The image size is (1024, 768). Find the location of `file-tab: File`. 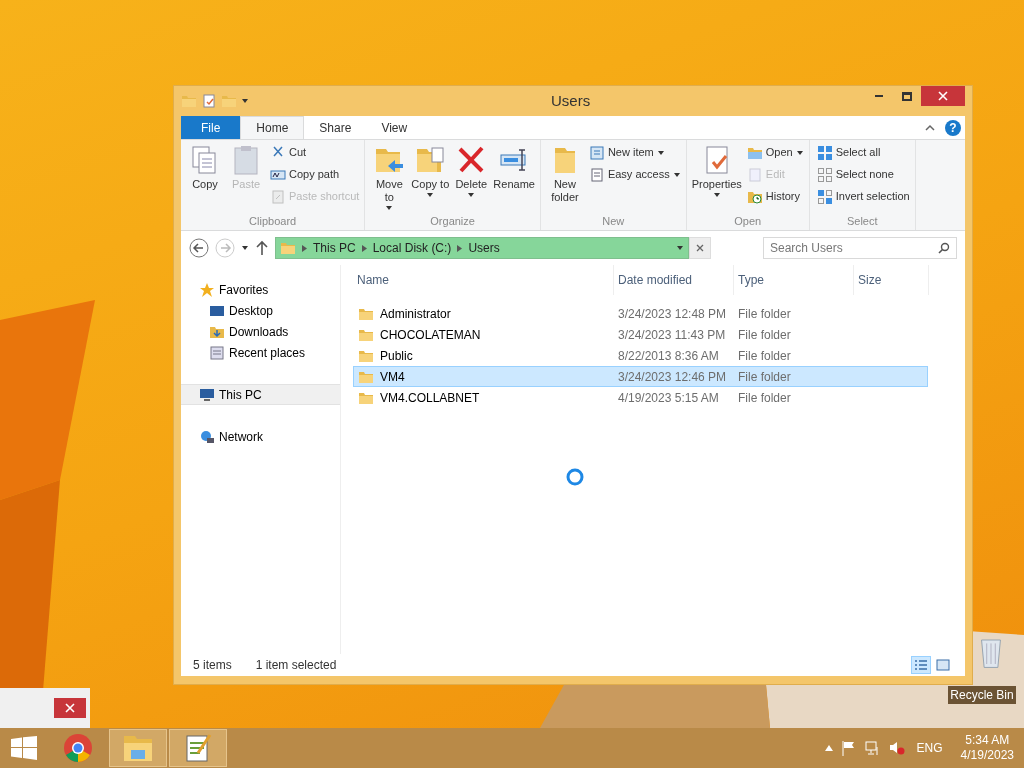

file-tab: File is located at coordinates (211, 127).